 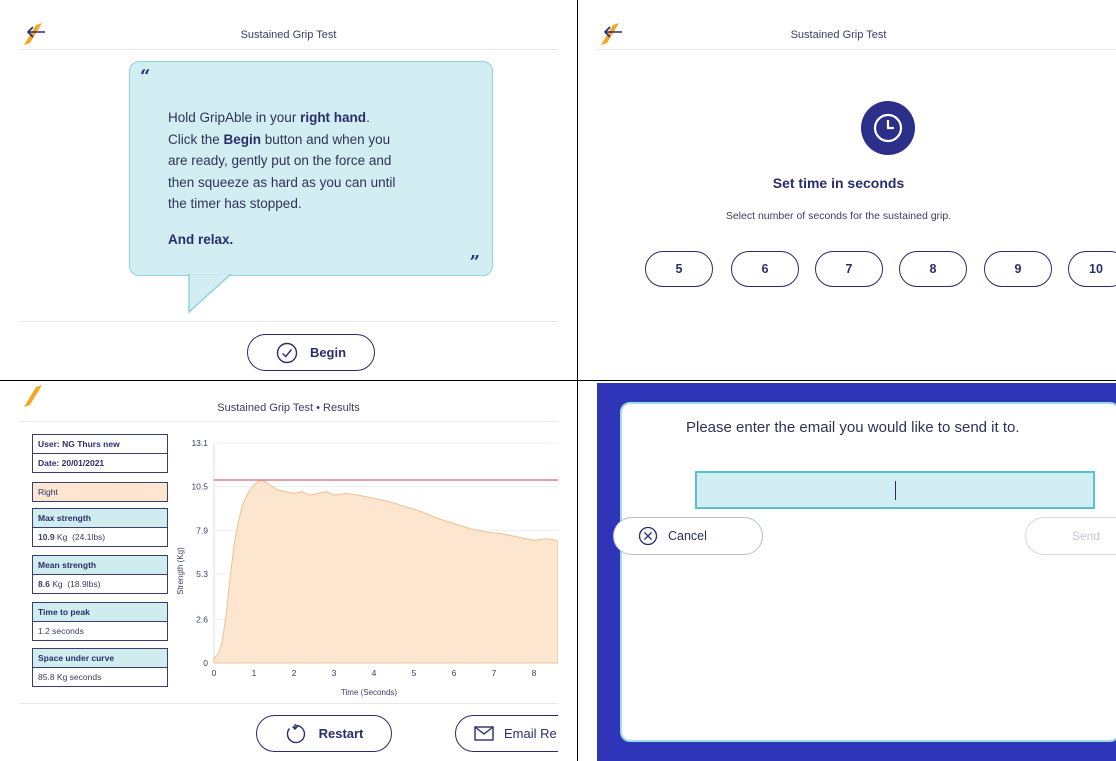 I want to click on time-to-peak-label: Time to peak, so click(x=100, y=612).